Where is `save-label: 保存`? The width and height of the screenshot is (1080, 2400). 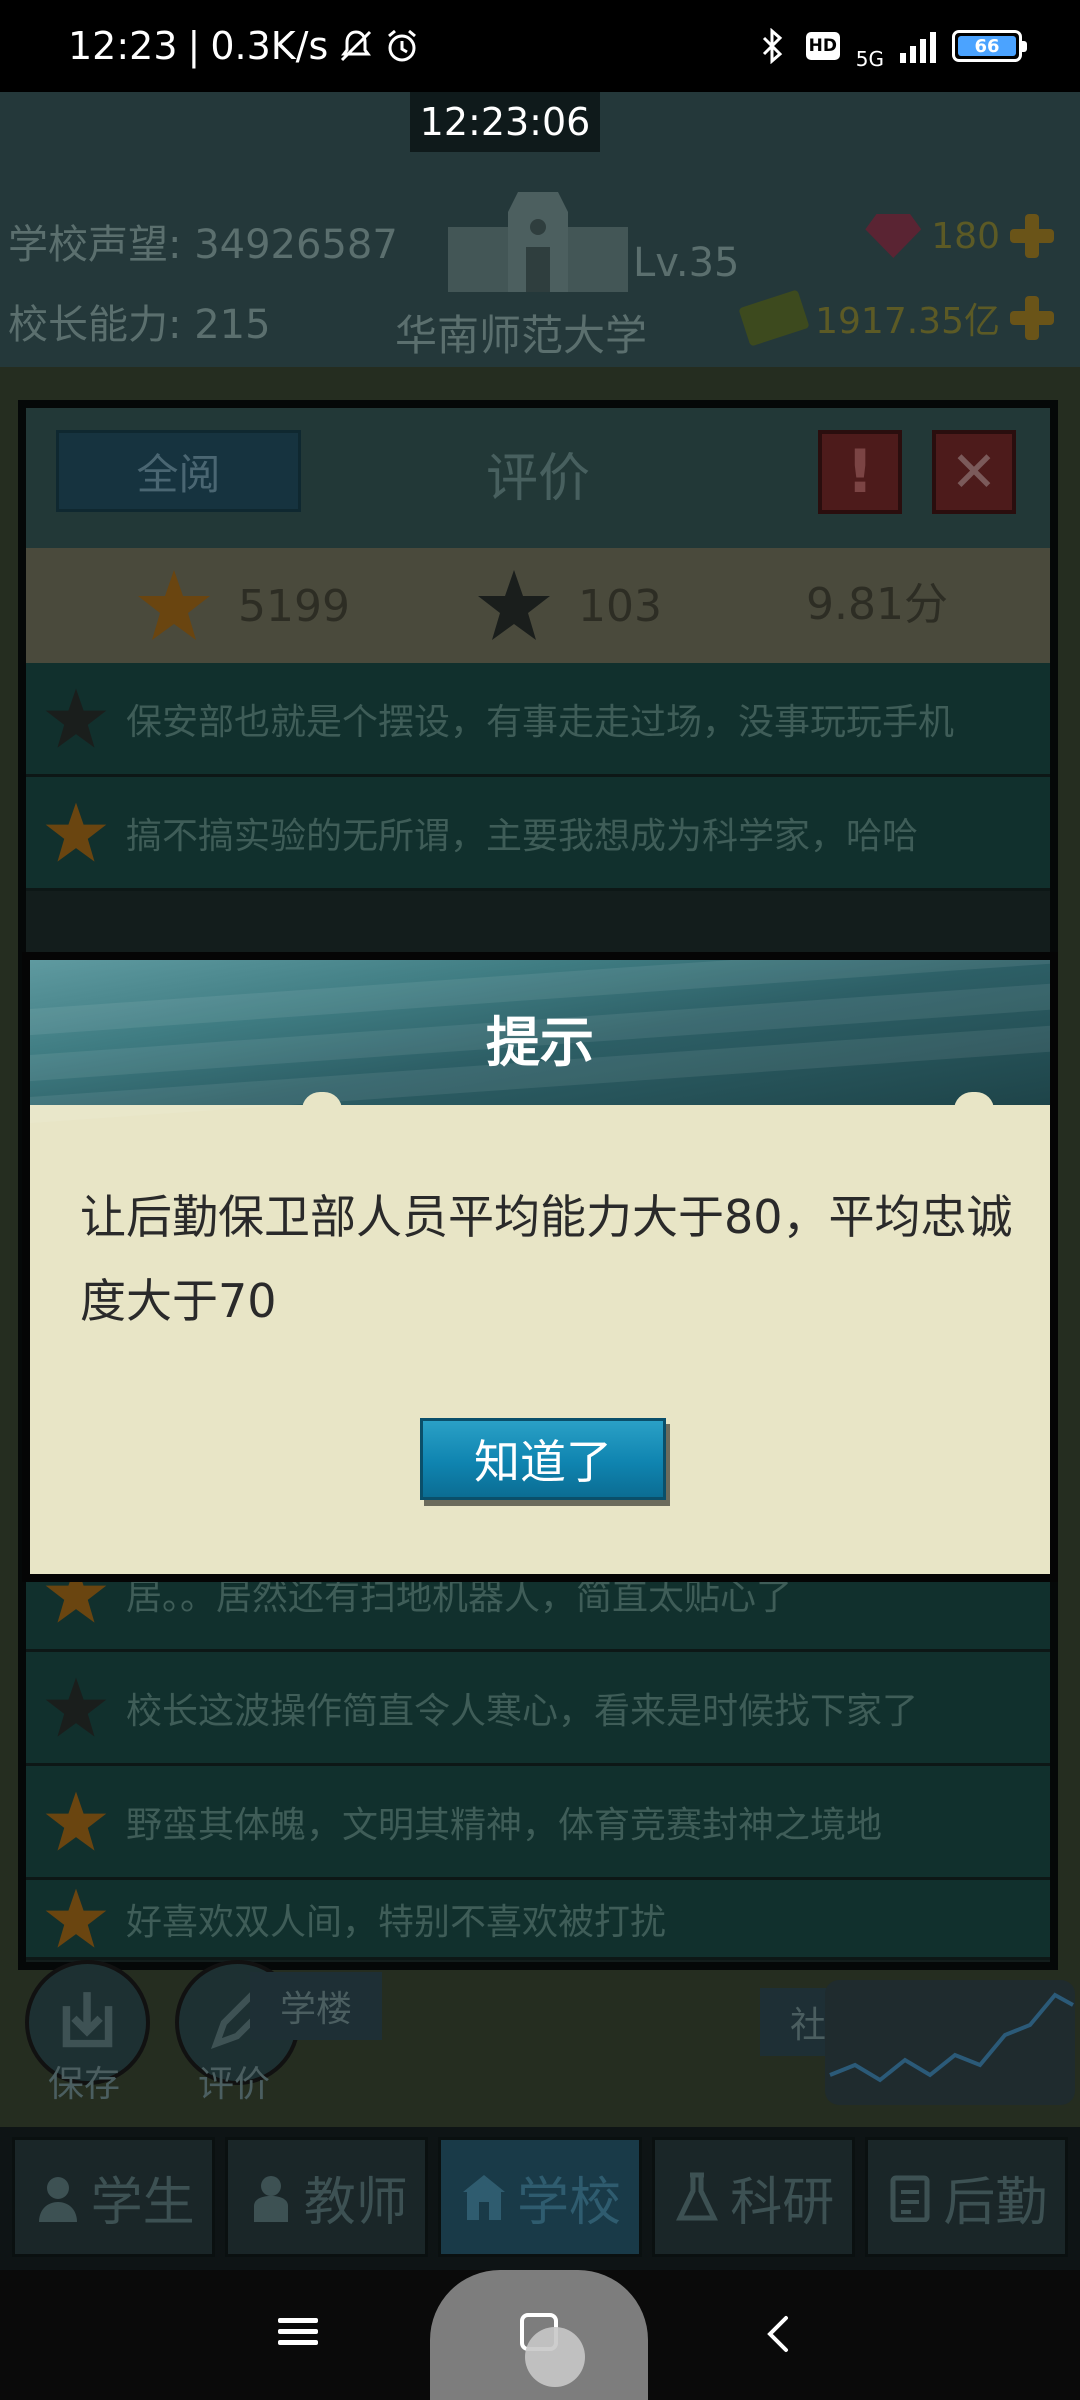
save-label: 保存 is located at coordinates (84, 2084).